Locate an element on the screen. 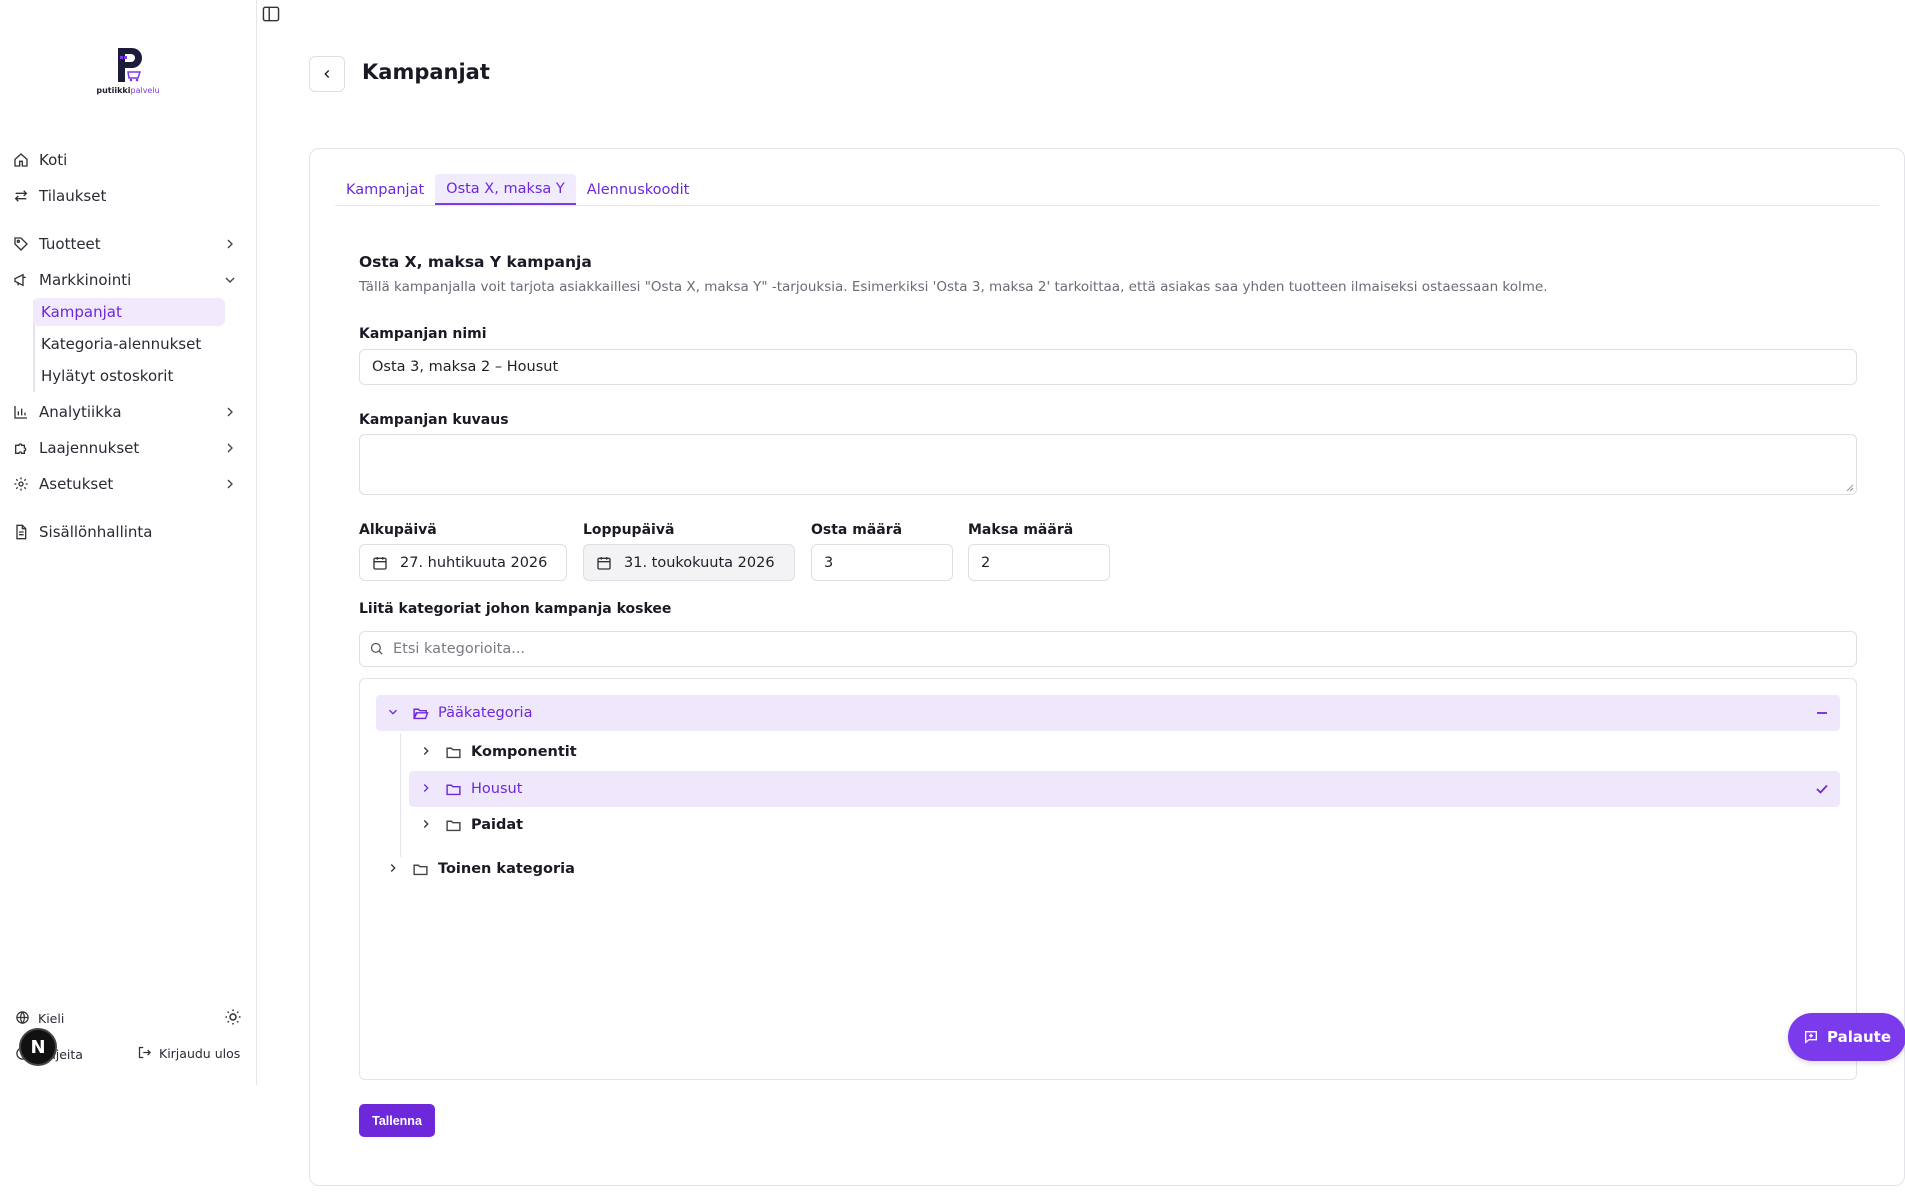 Image resolution: width=1905 pixels, height=1204 pixels. start-date-label: Alkupäivä is located at coordinates (398, 530).